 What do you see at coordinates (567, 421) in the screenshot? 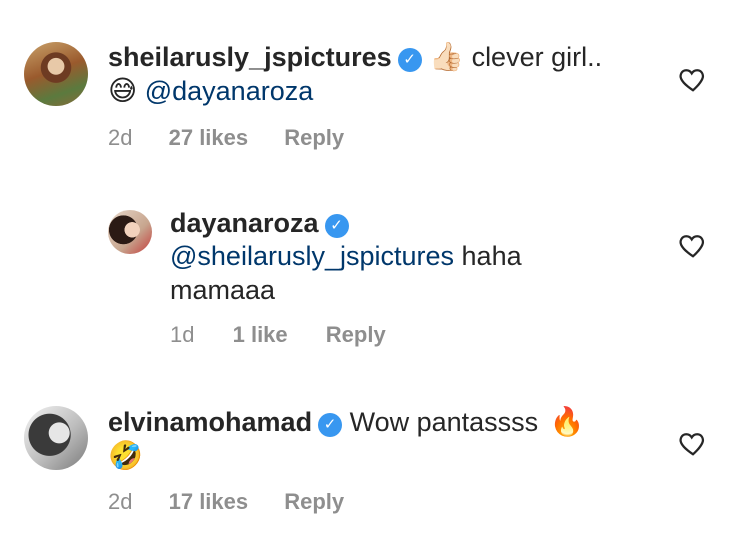
I see `fire-emoji: 🔥` at bounding box center [567, 421].